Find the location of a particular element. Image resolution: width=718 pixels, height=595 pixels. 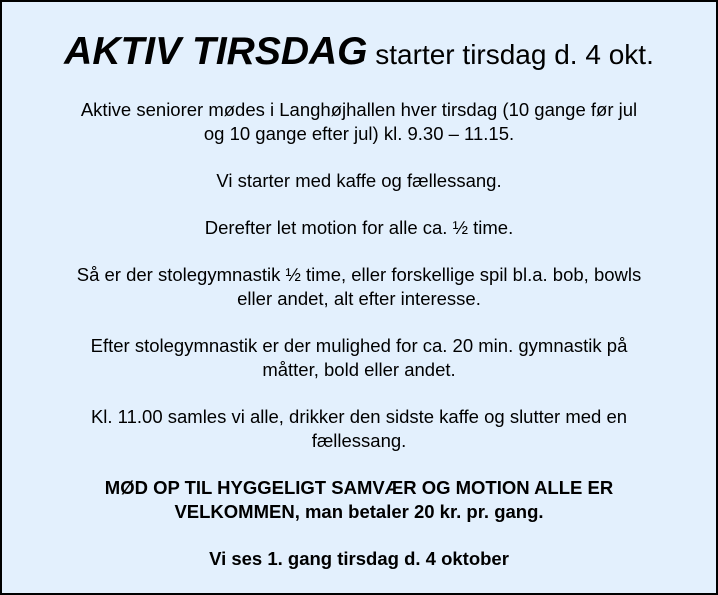

text-line: måtter, bold eller andet. is located at coordinates (359, 369).